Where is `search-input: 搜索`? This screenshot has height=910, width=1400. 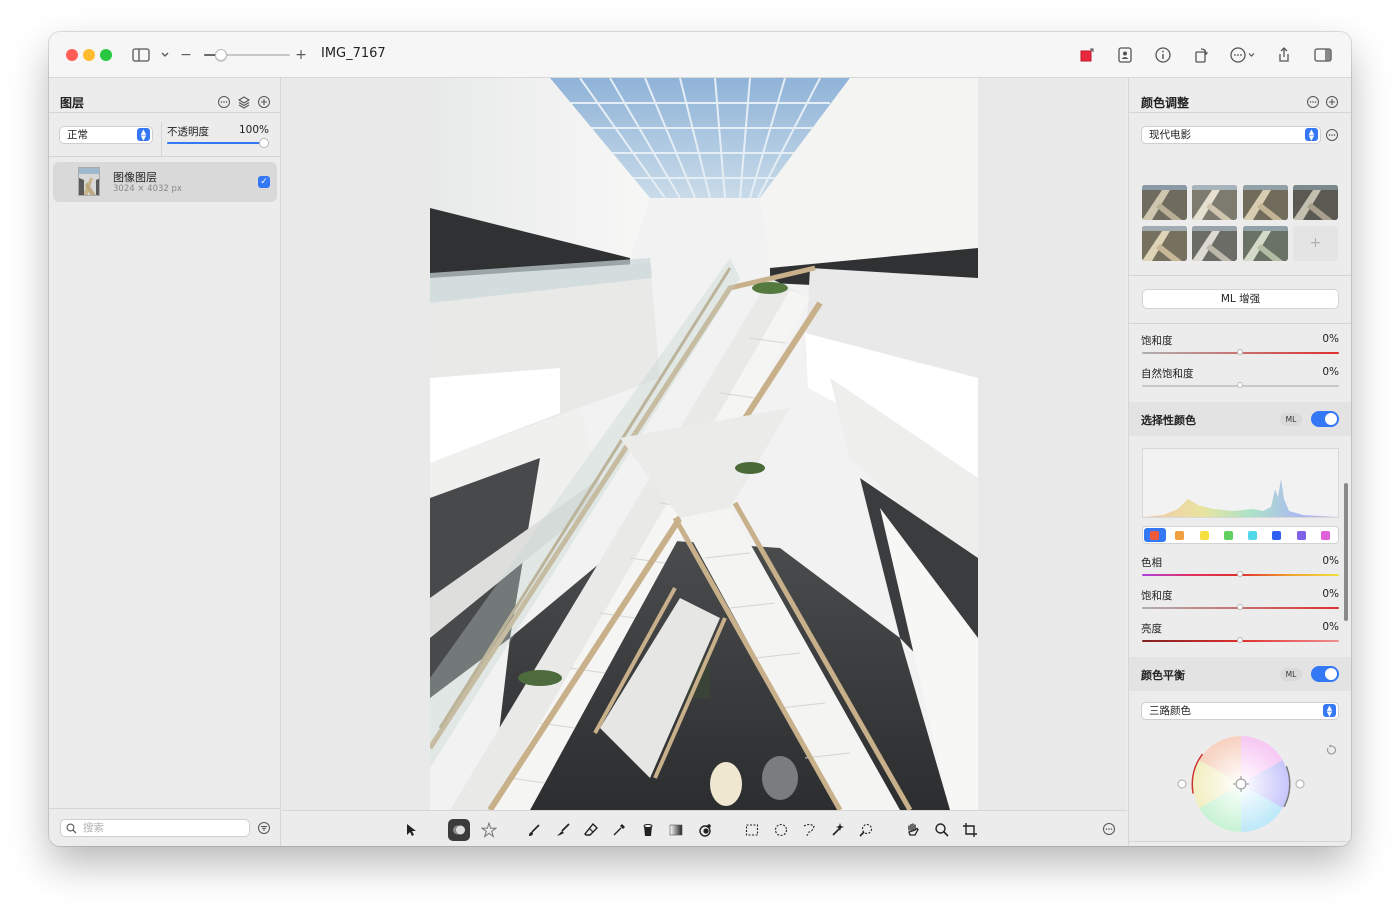
search-input: 搜索 is located at coordinates (155, 828).